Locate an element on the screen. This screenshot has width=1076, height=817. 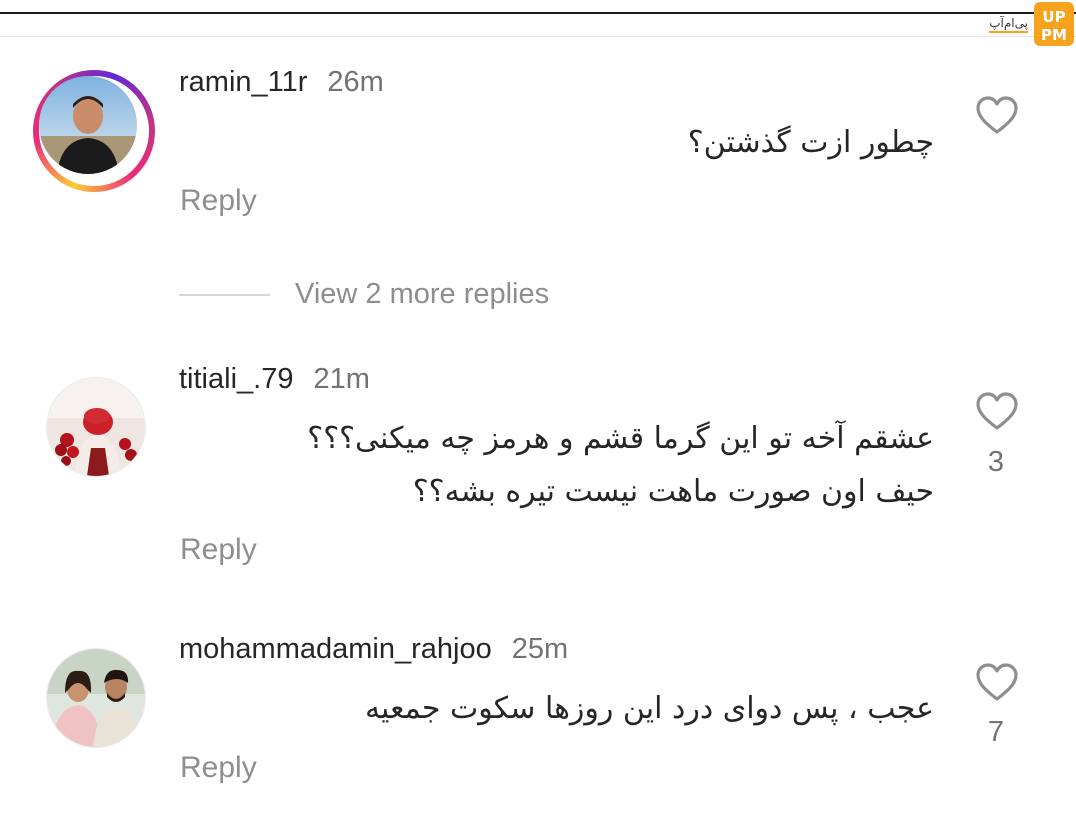
comment-line: عجب ، پس دوای درد این روزها سکوت جمعیه is located at coordinates (649, 708).